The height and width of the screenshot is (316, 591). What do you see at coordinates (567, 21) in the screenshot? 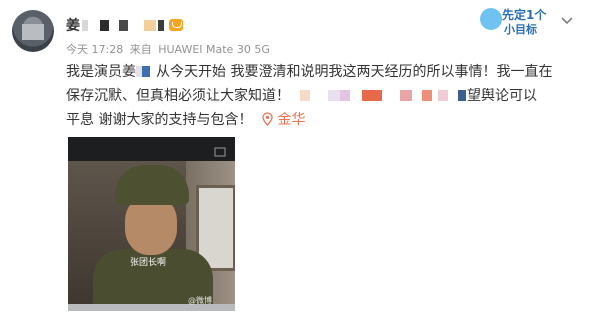
I see `chevron-down-icon` at bounding box center [567, 21].